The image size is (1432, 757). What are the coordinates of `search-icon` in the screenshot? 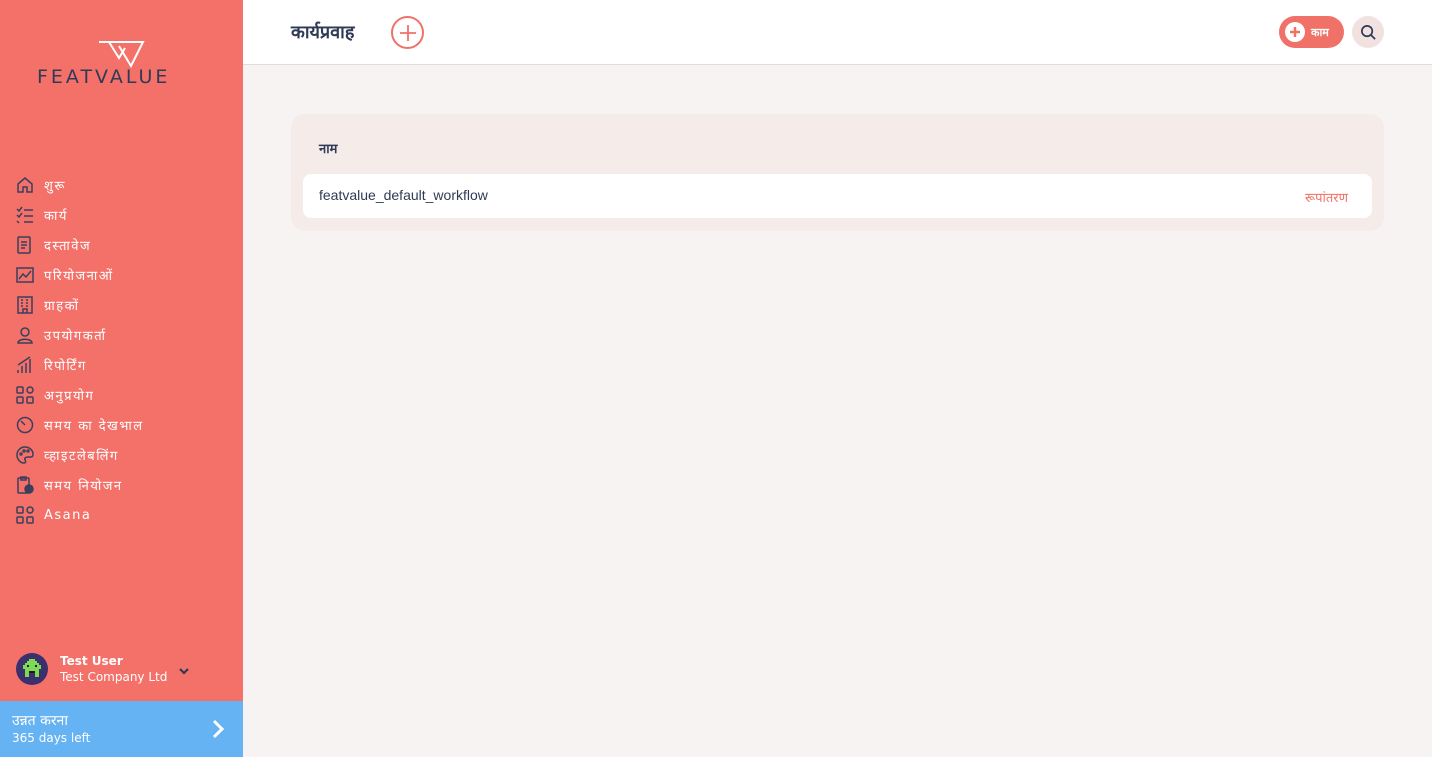 It's located at (1368, 32).